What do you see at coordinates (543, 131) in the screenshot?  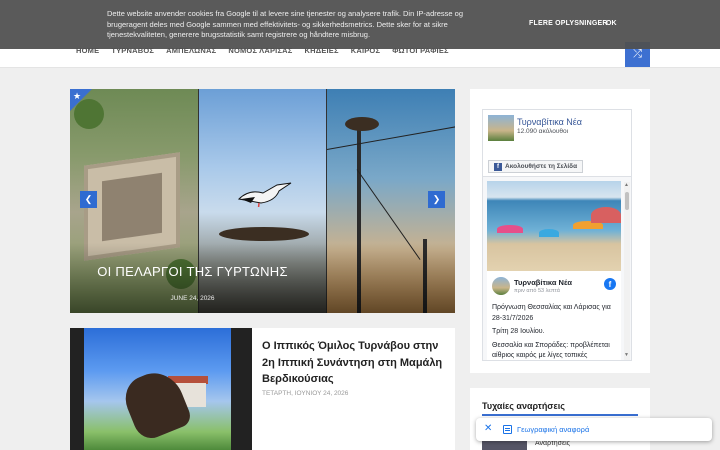 I see `facebook-followers: 12.090 ακόλουθοι` at bounding box center [543, 131].